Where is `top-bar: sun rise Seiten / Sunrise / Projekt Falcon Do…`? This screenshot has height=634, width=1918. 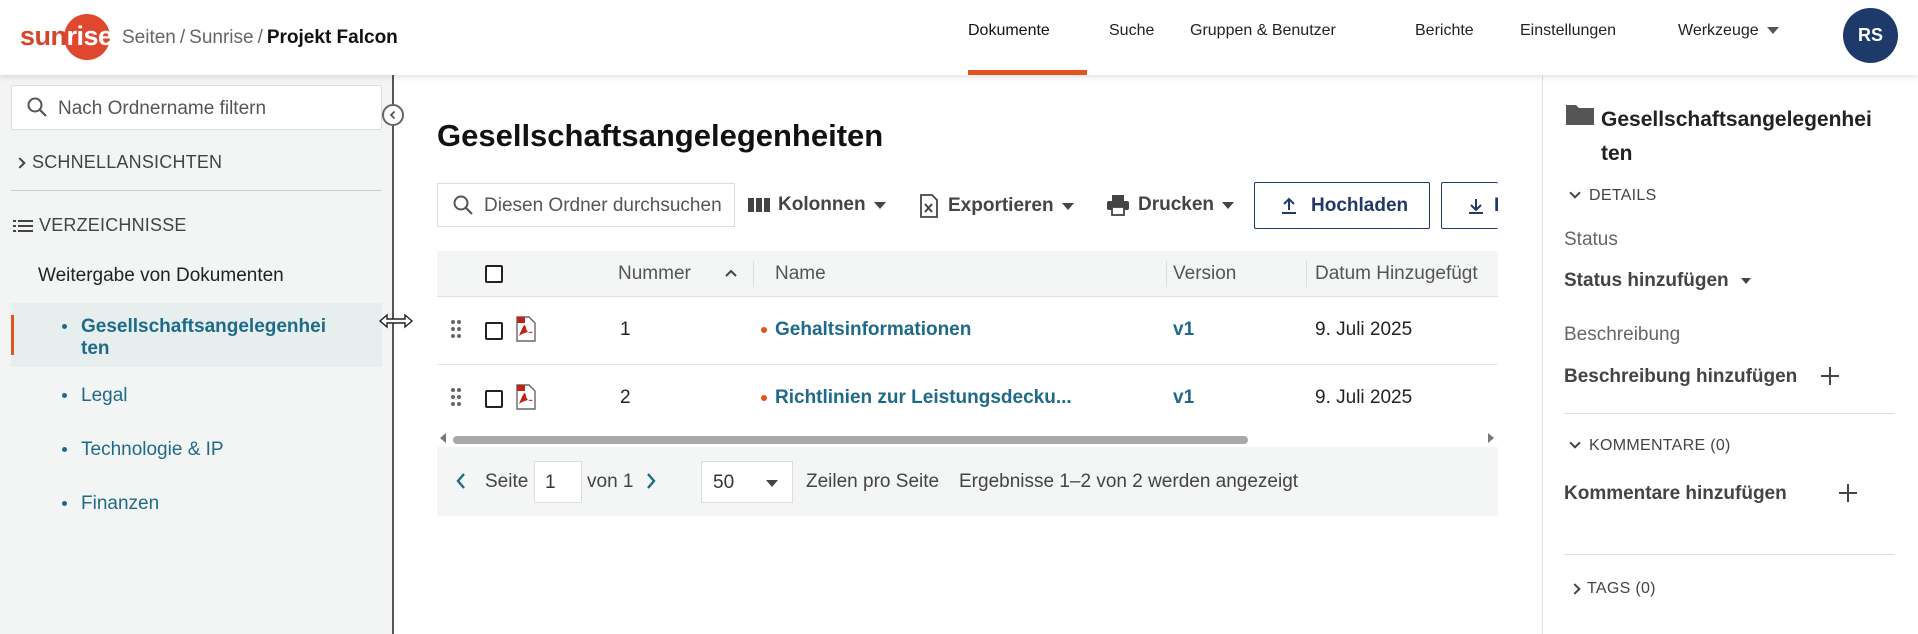
top-bar: sun rise Seiten / Sunrise / Projekt Falcon Do… is located at coordinates (959, 37).